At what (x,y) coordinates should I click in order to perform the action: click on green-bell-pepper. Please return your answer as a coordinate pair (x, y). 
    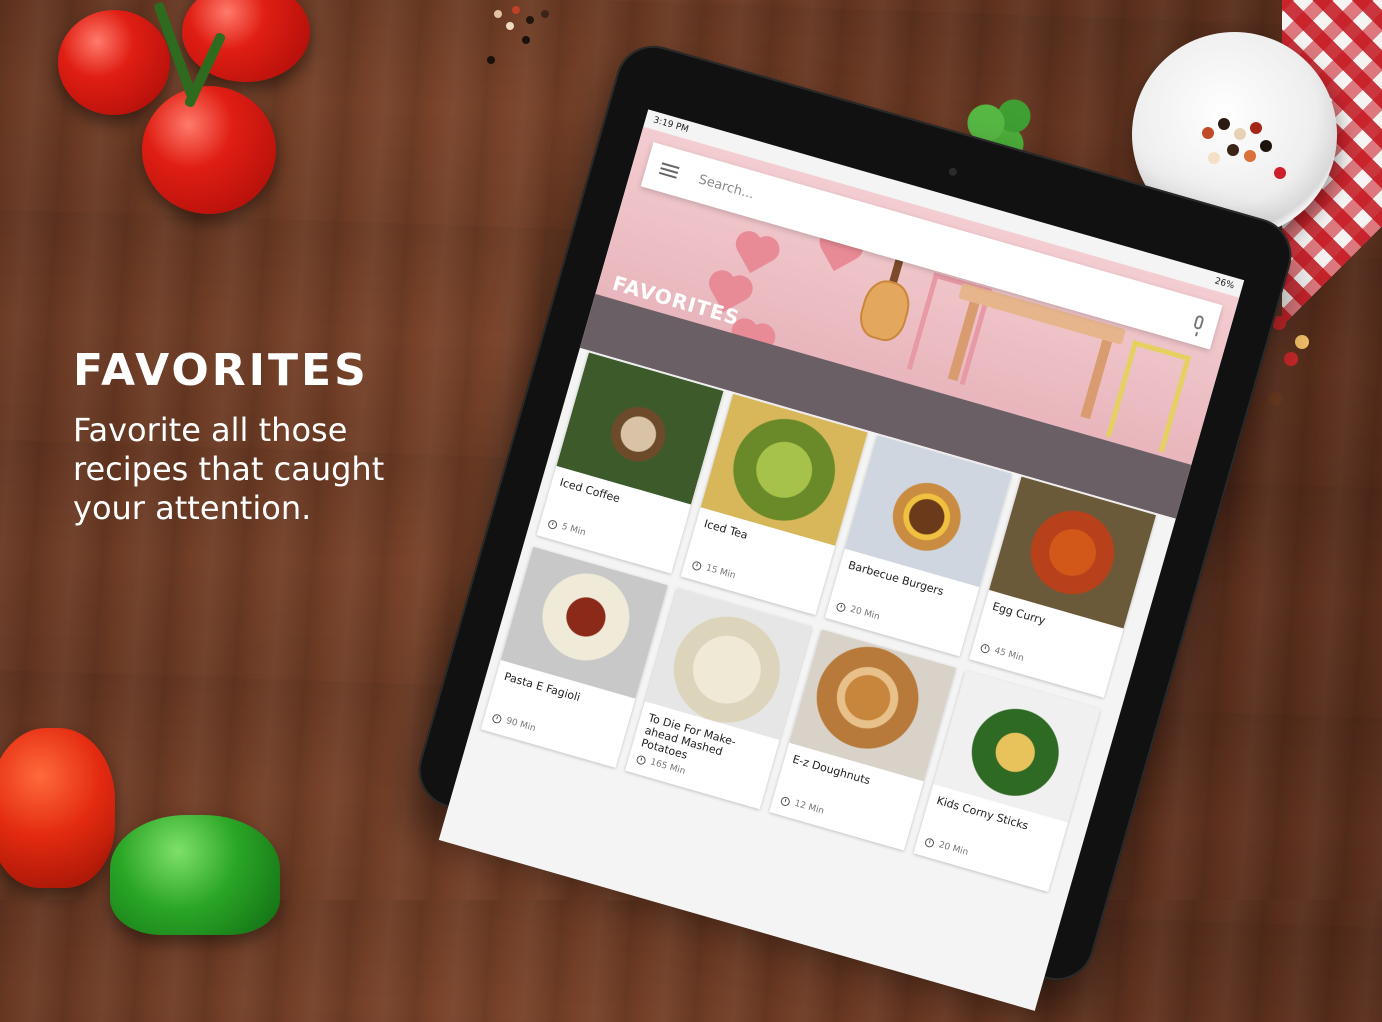
    Looking at the image, I should click on (195, 875).